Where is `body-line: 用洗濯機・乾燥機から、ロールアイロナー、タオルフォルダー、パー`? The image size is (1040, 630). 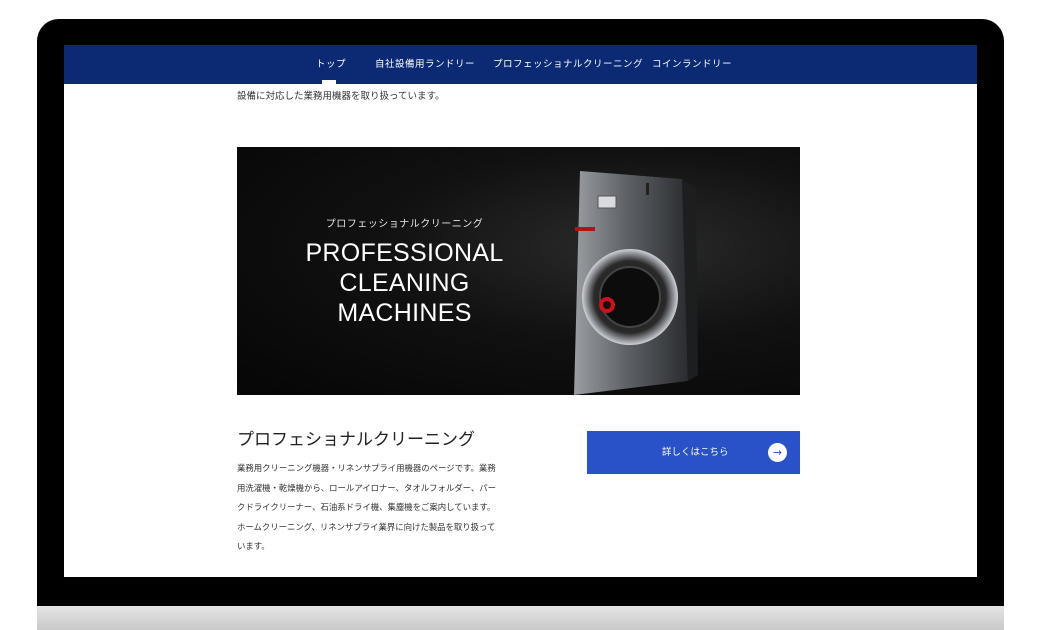 body-line: 用洗濯機・乾燥機から、ロールアイロナー、タオルフォルダー、パー is located at coordinates (367, 487).